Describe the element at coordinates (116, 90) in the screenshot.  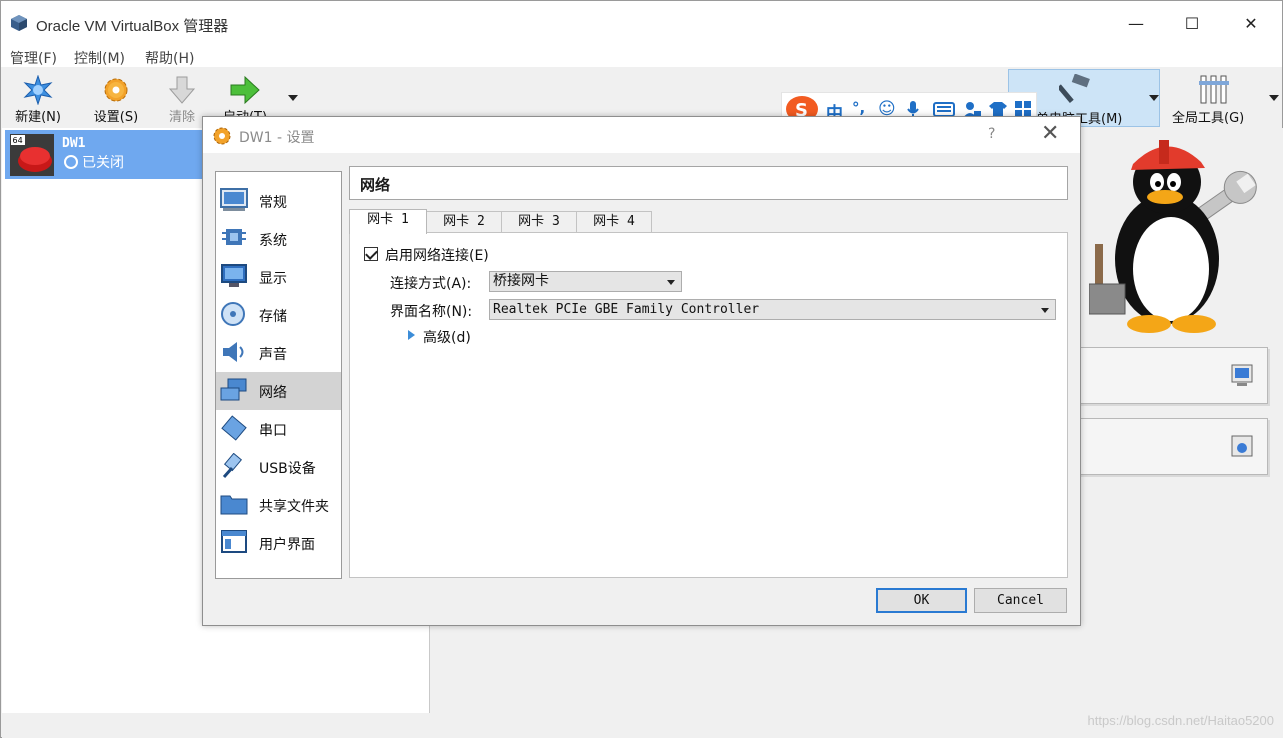
I see `gear-icon` at that location.